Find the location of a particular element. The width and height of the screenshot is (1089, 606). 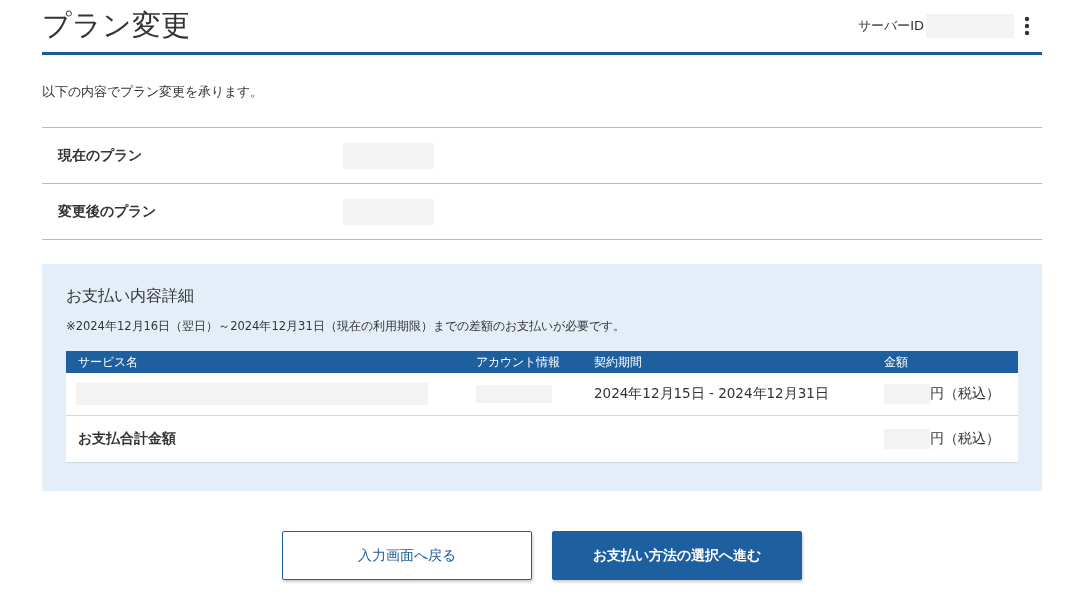

column-header: 金額 is located at coordinates (896, 362).